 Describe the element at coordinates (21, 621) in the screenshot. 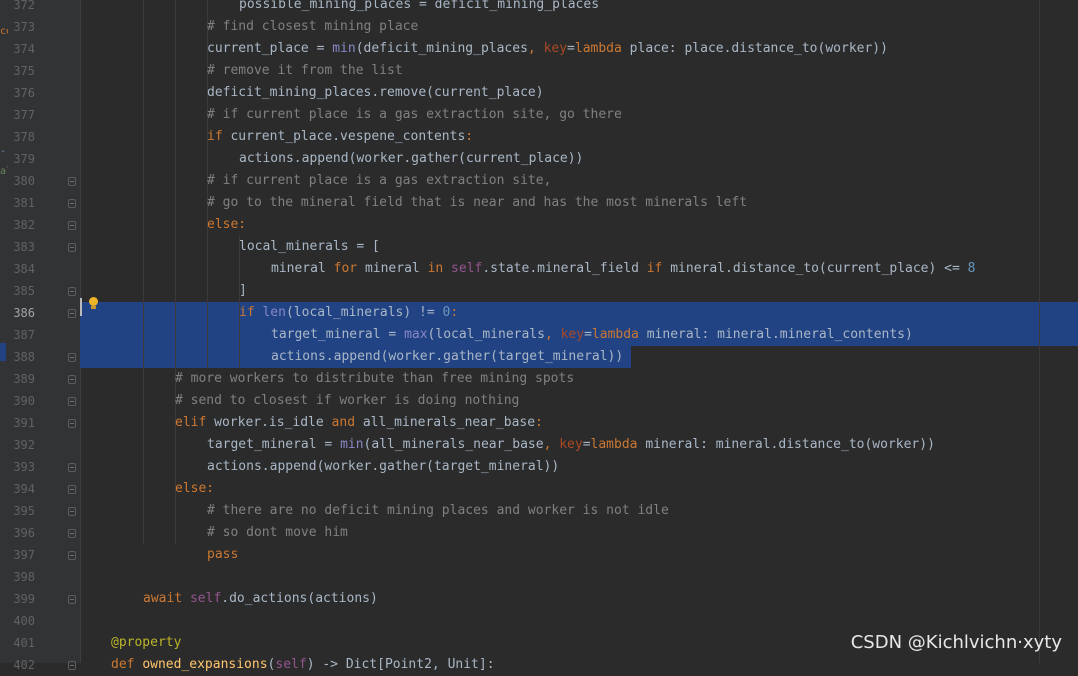

I see `line-number: 400` at that location.